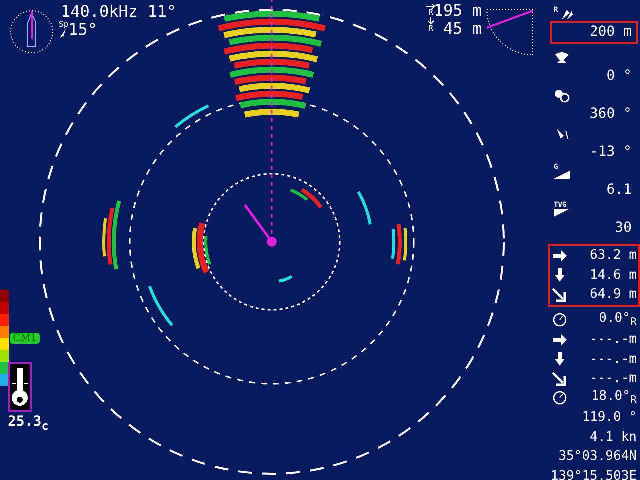 The image size is (640, 480). What do you see at coordinates (32, 32) in the screenshot?
I see `boat-icon` at bounding box center [32, 32].